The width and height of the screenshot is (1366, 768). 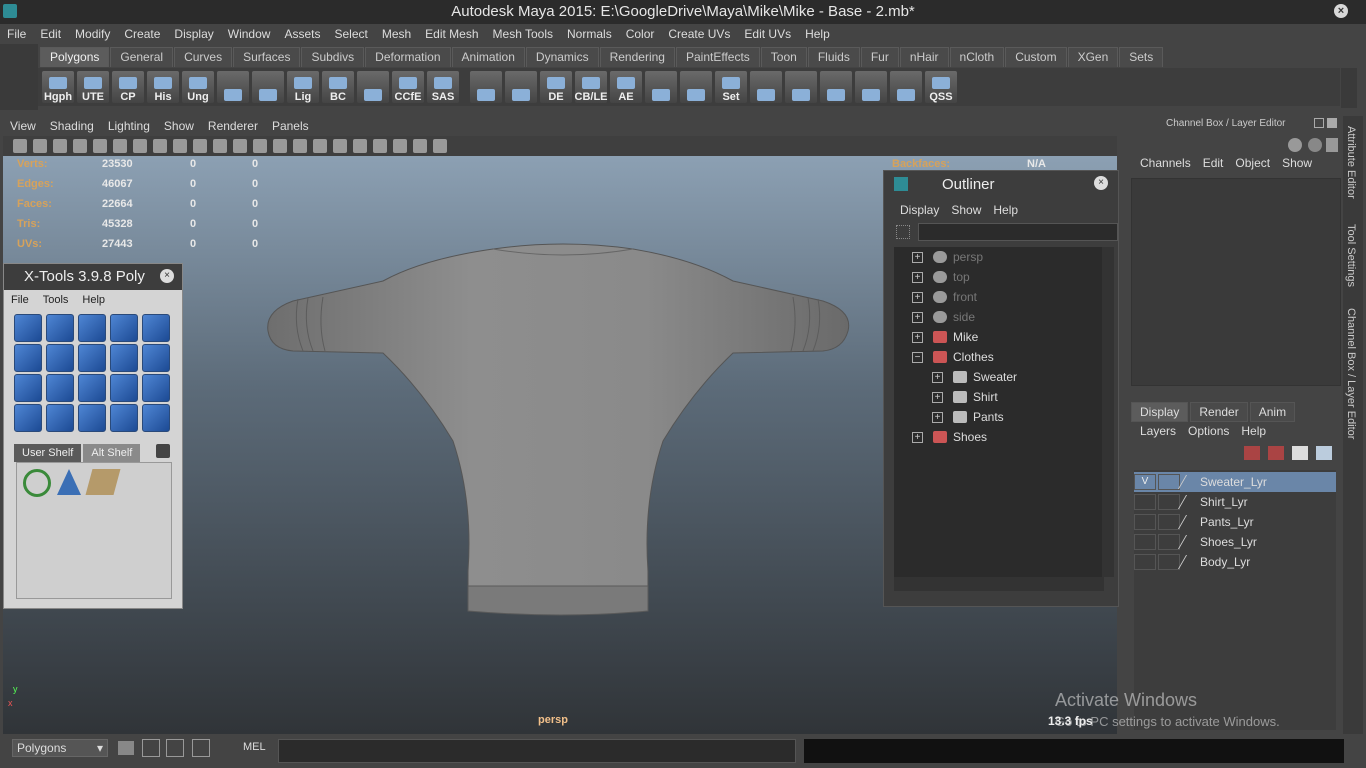 I want to click on outliner-item: − Clothes, so click(x=953, y=357).